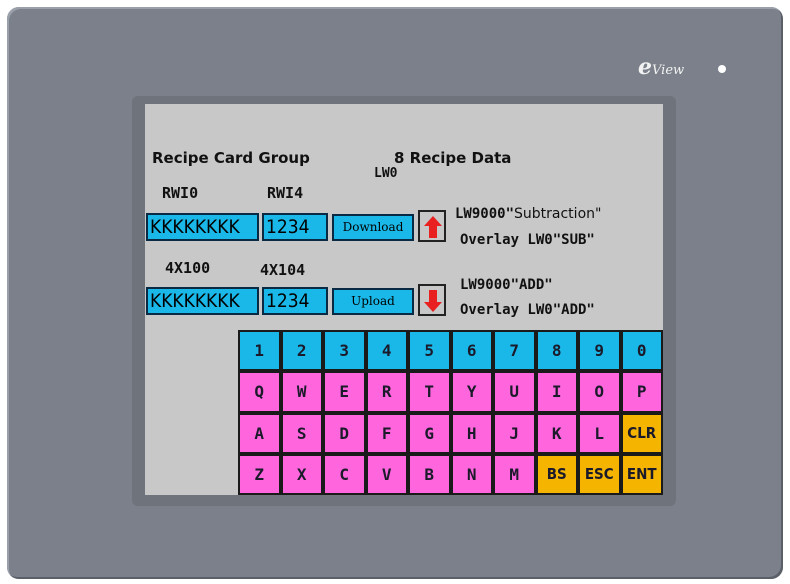 Image resolution: width=790 pixels, height=584 pixels. Describe the element at coordinates (599, 433) in the screenshot. I see `key-l: L` at that location.